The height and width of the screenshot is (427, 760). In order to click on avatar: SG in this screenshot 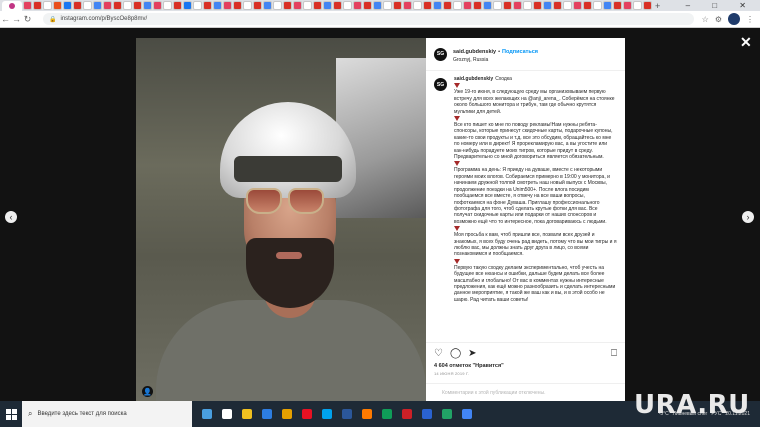, I will do `click(440, 54)`.